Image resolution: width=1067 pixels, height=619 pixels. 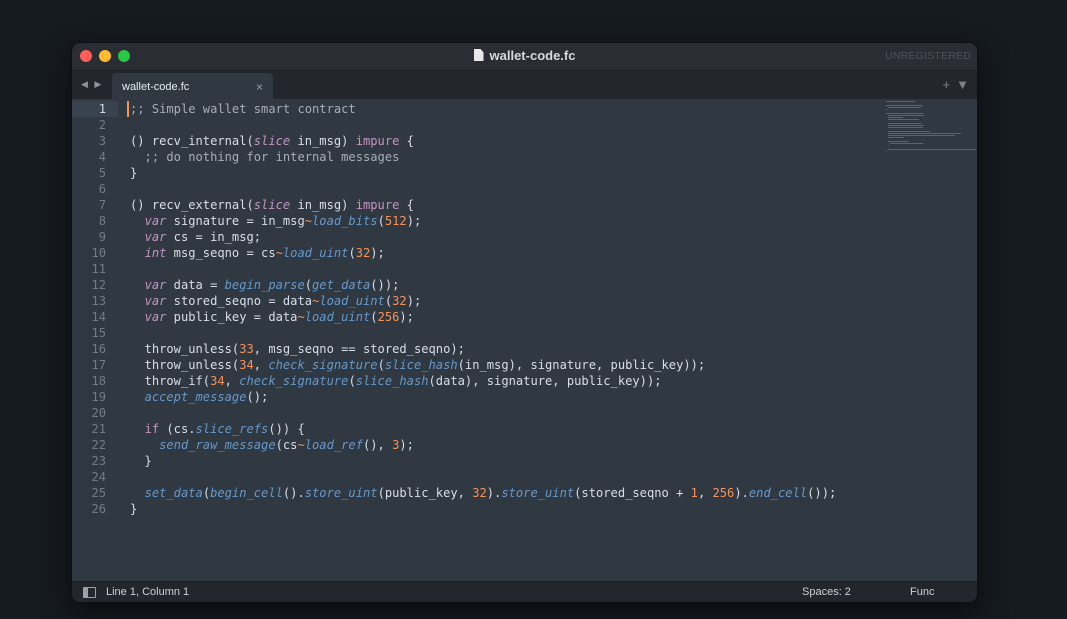 I want to click on code-line: 3 () recv_internal(slice in_msg) impure {, so click(x=524, y=141).